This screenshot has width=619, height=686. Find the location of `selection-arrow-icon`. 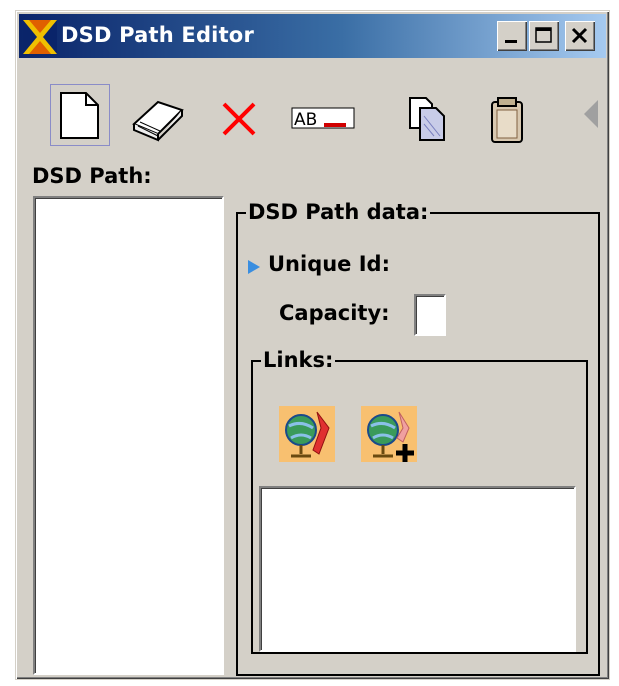

selection-arrow-icon is located at coordinates (254, 267).